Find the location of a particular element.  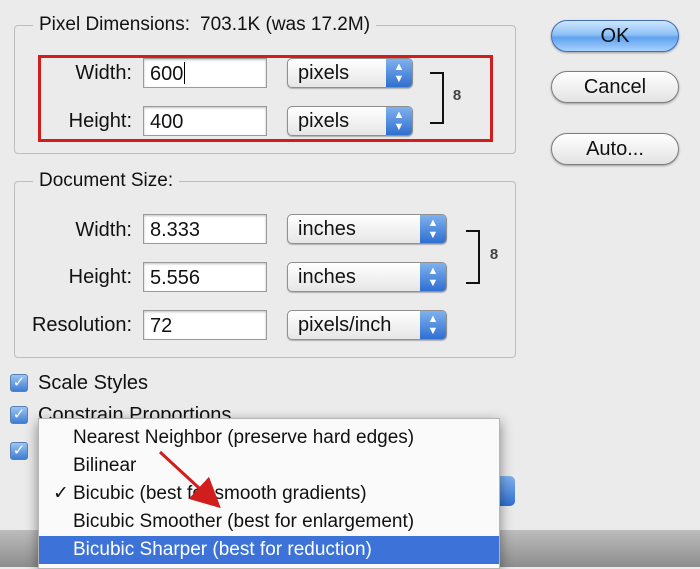

constrain-proportions-checkbox: ✓ is located at coordinates (19, 415).